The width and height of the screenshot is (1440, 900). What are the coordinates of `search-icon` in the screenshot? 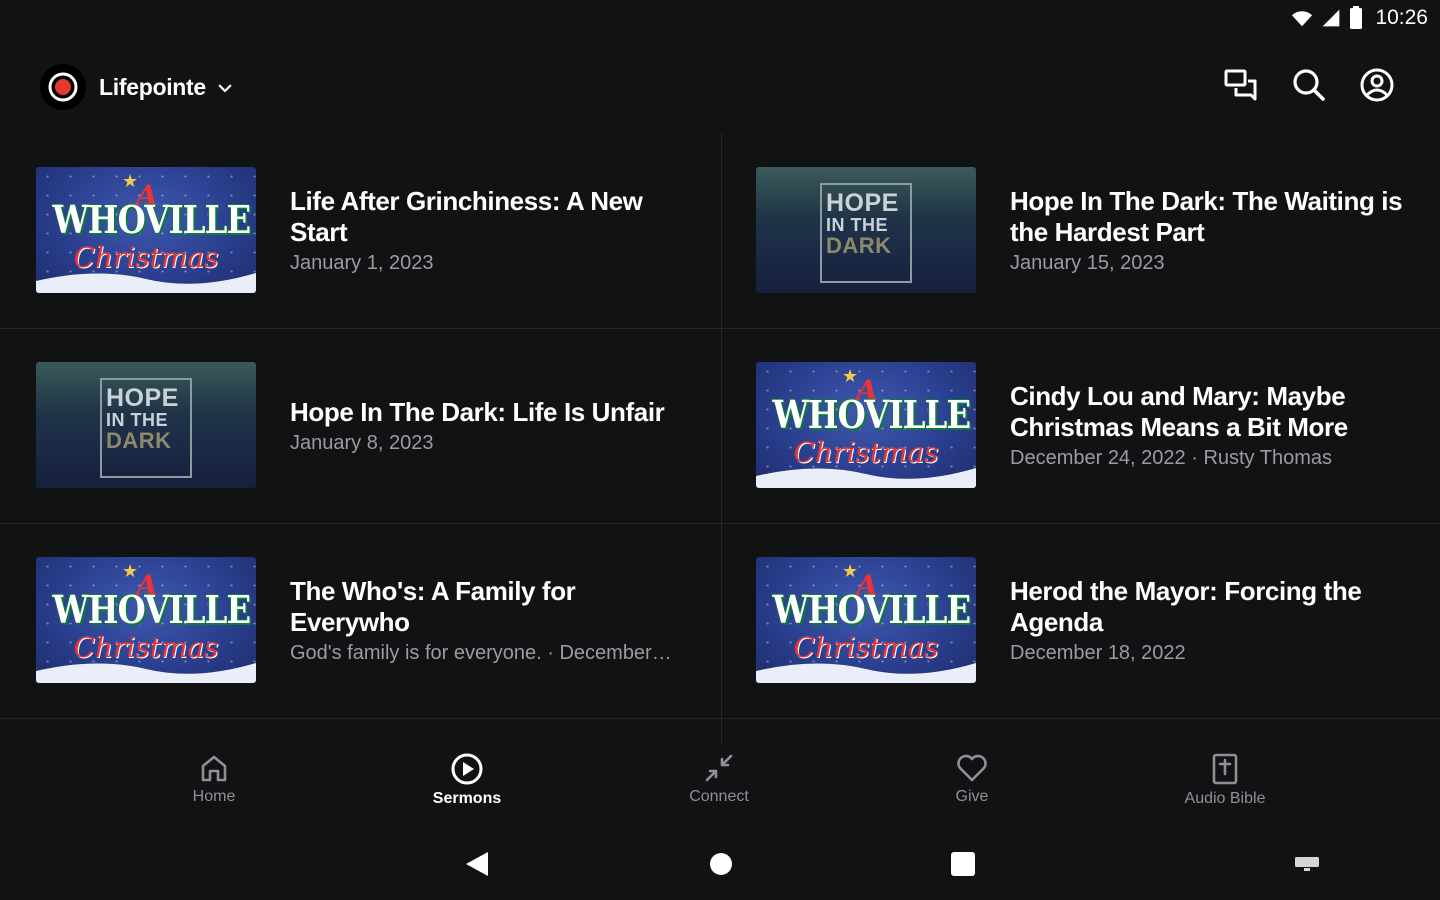 It's located at (1309, 85).